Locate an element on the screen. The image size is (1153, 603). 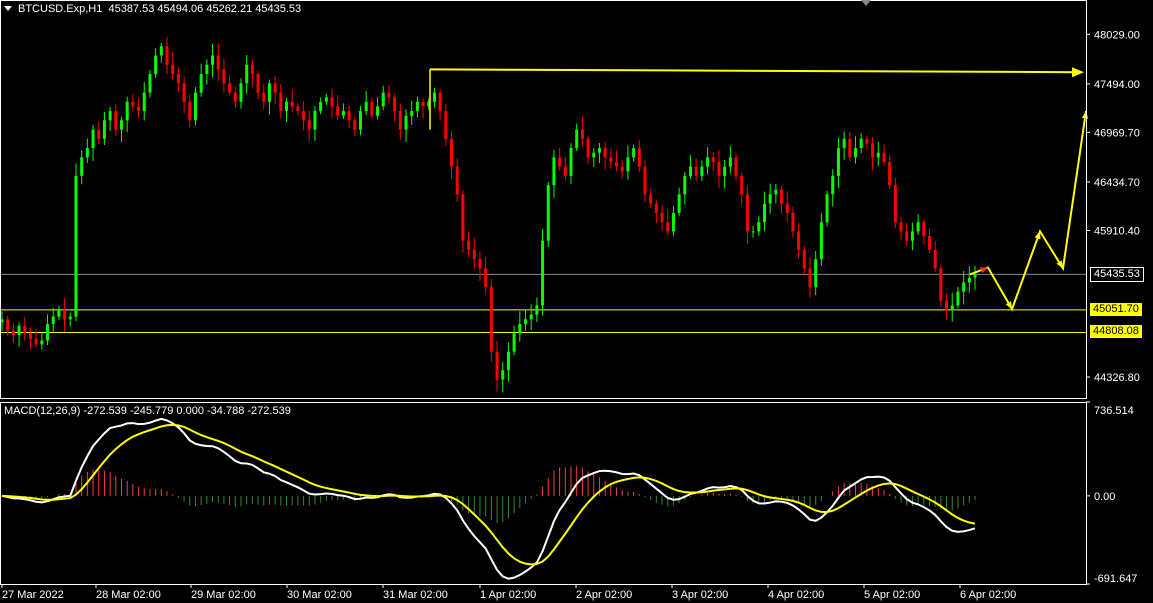
target-arrow-line is located at coordinates (756, 71).